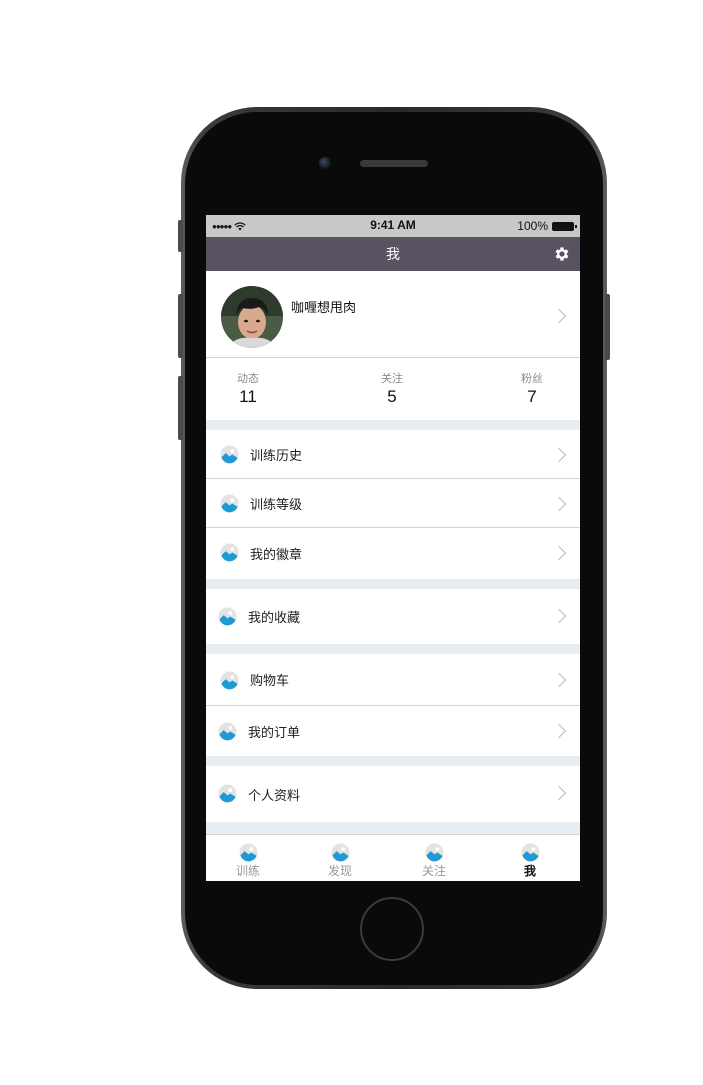  I want to click on page-title: 我, so click(393, 255).